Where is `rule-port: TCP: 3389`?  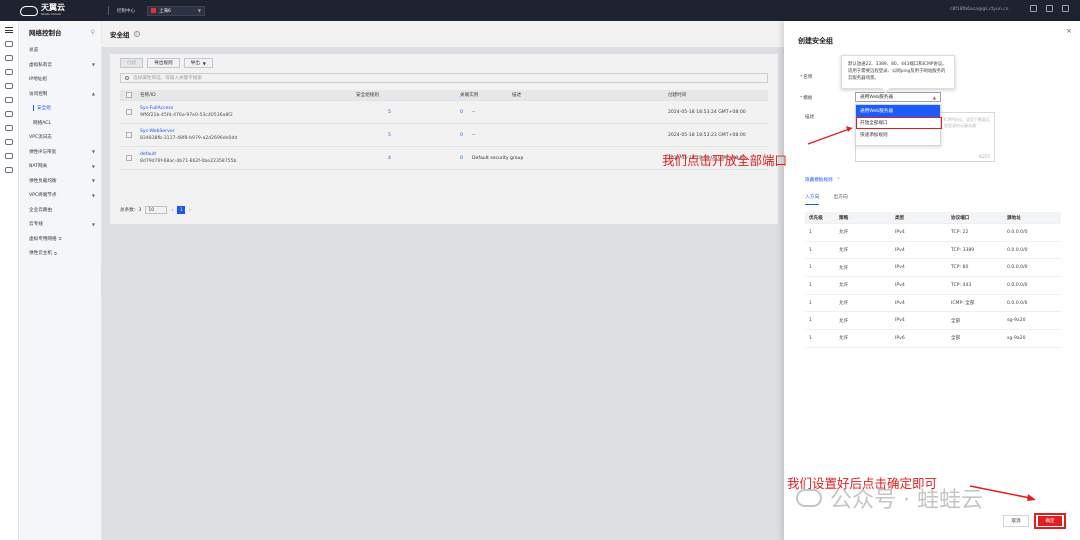 rule-port: TCP: 3389 is located at coordinates (963, 250).